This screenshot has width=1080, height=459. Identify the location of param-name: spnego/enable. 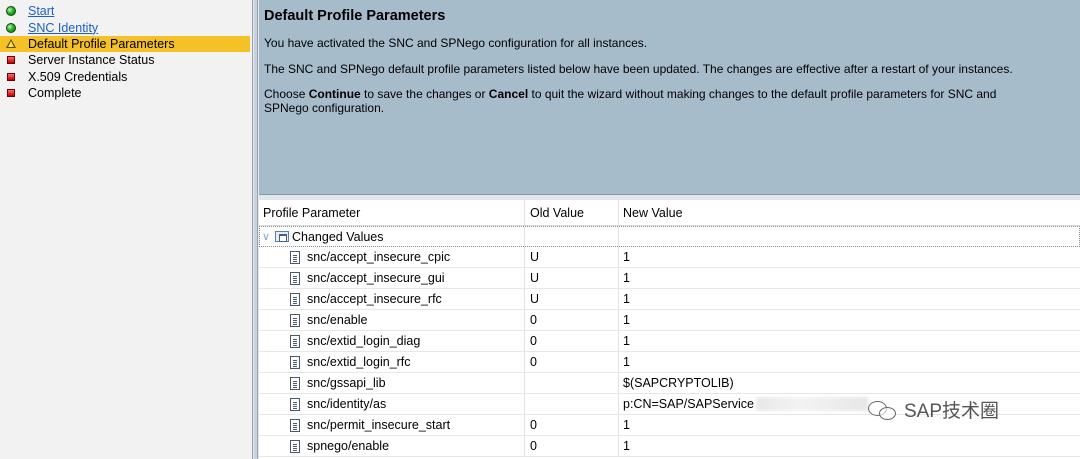
(348, 446).